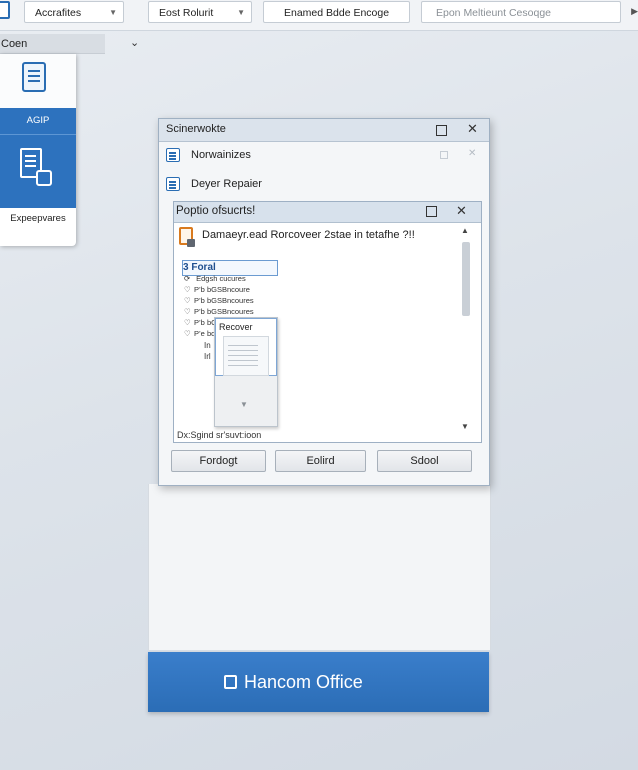  I want to click on toolbar-field-4: Epon Meltieunt Cesoqge, so click(521, 12).